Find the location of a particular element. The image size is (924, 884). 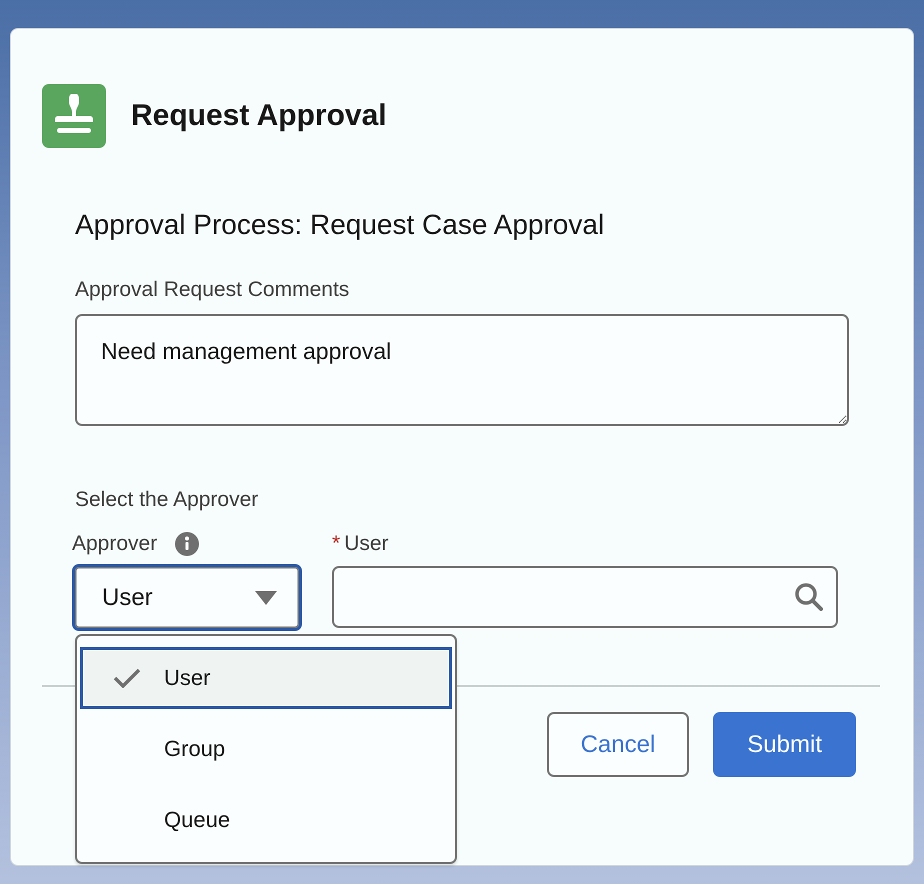

dialog-title: Request Approval is located at coordinates (259, 116).